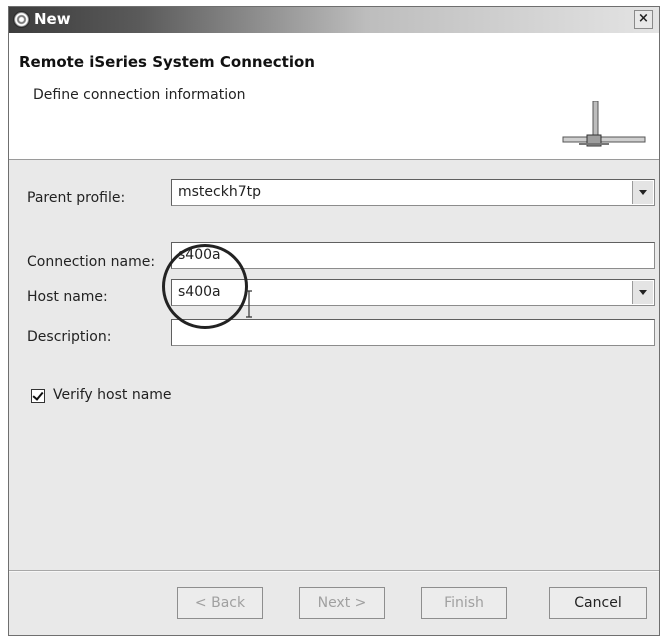 Image resolution: width=668 pixels, height=638 pixels. I want to click on parent-profile-value: msteckh7tp, so click(219, 192).